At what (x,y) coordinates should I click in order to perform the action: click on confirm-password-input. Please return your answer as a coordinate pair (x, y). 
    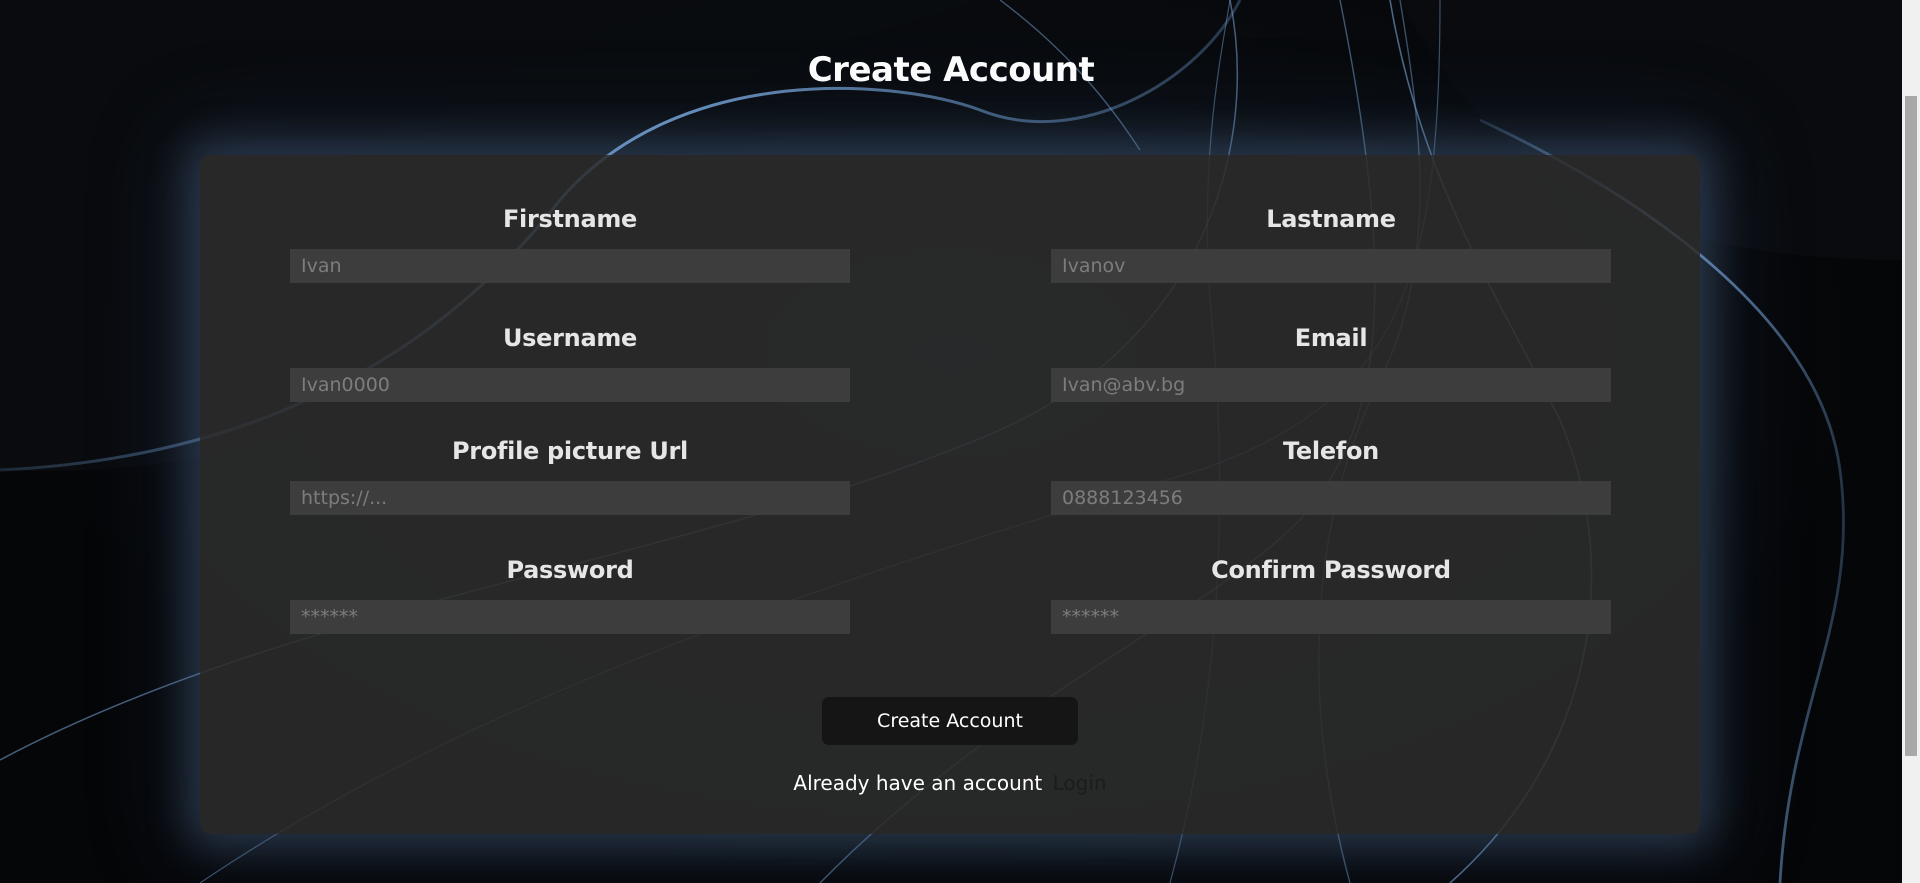
    Looking at the image, I should click on (1331, 617).